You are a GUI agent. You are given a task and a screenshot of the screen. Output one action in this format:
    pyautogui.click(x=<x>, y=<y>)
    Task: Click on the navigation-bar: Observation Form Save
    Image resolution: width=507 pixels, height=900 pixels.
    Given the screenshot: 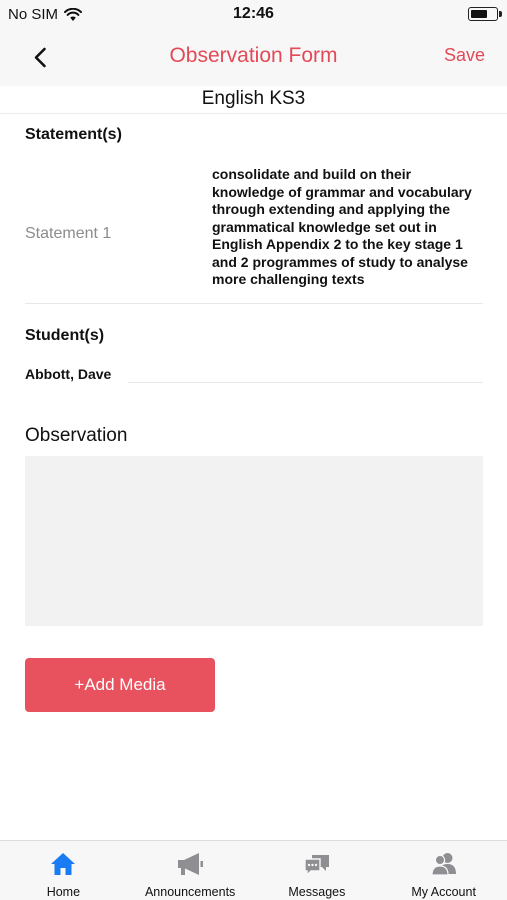 What is the action you would take?
    pyautogui.click(x=253, y=58)
    